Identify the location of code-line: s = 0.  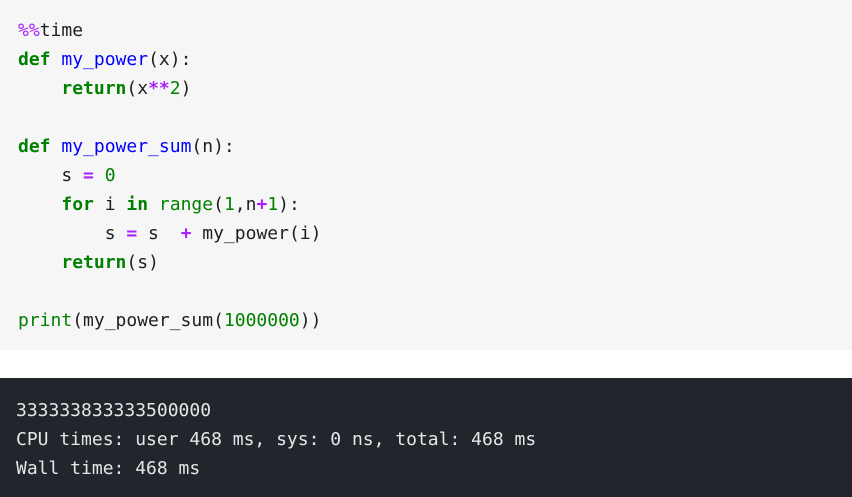
(169, 175).